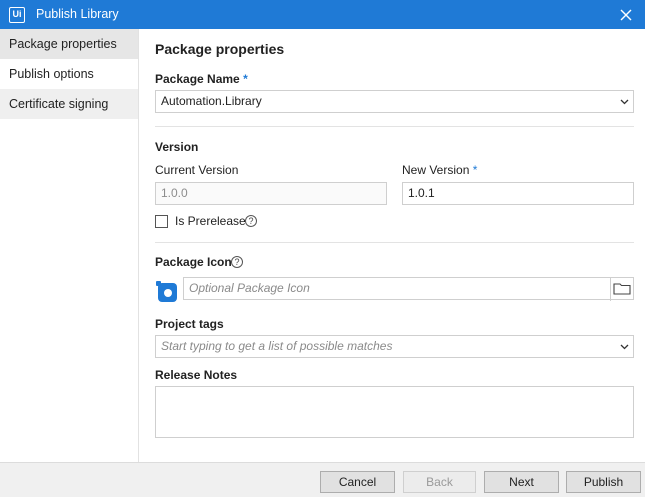 The width and height of the screenshot is (645, 497). What do you see at coordinates (210, 221) in the screenshot?
I see `prerelease-label: Is Prerelease` at bounding box center [210, 221].